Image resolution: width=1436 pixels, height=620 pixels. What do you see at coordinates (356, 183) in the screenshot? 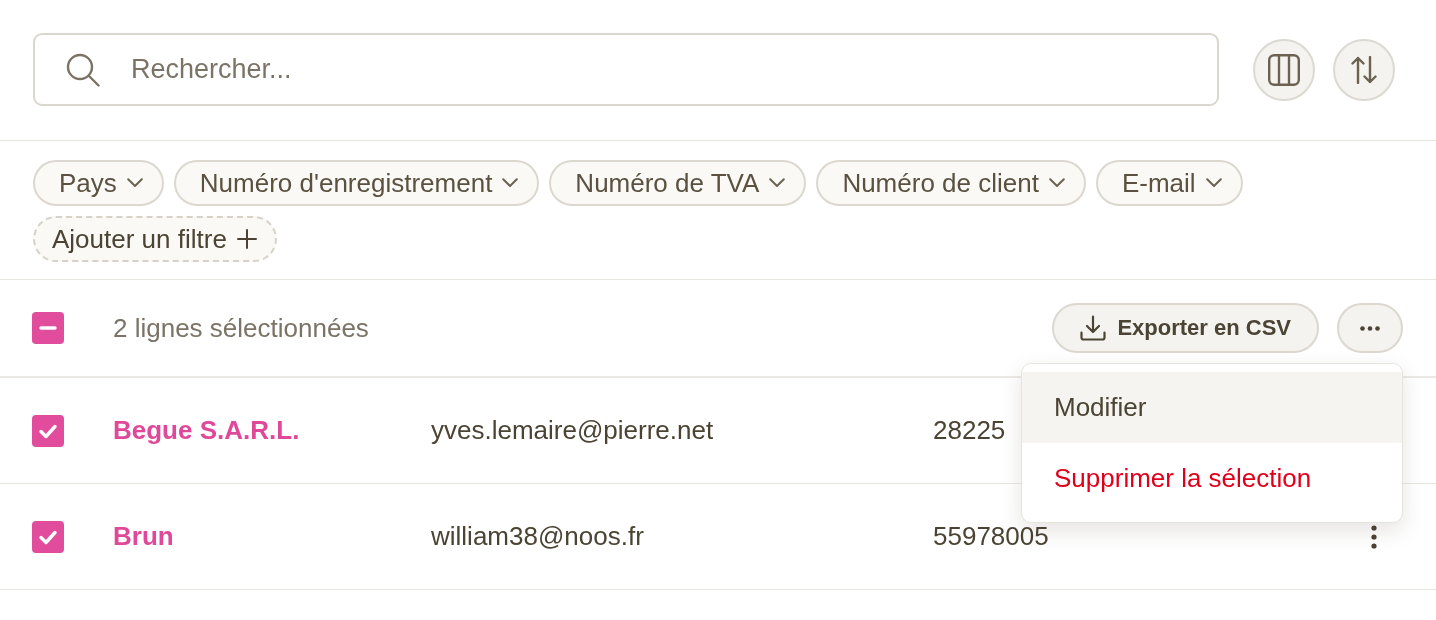
I see `filter-chip: Numéro d'enregistrement` at bounding box center [356, 183].